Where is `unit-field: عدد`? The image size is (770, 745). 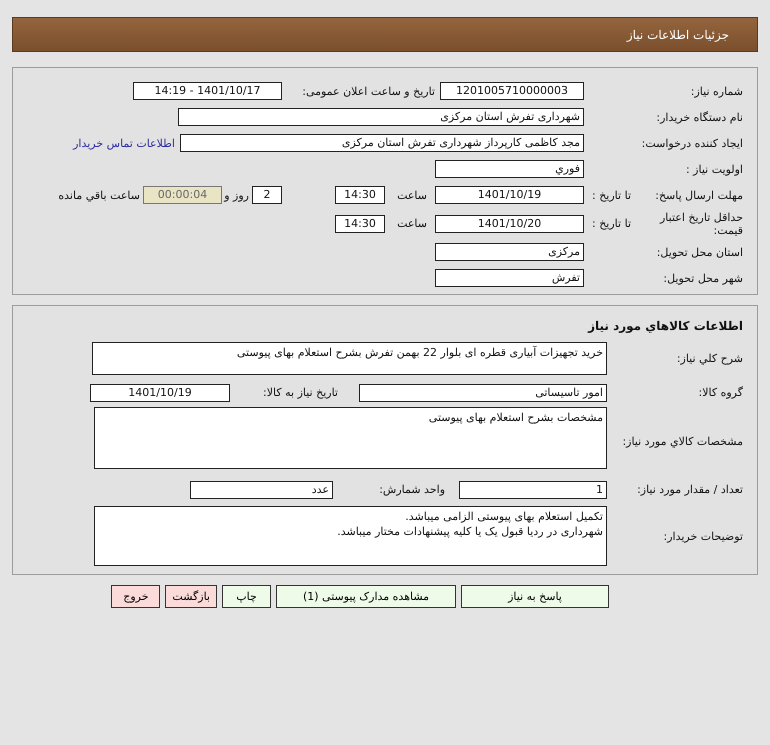
unit-field: عدد is located at coordinates (261, 489).